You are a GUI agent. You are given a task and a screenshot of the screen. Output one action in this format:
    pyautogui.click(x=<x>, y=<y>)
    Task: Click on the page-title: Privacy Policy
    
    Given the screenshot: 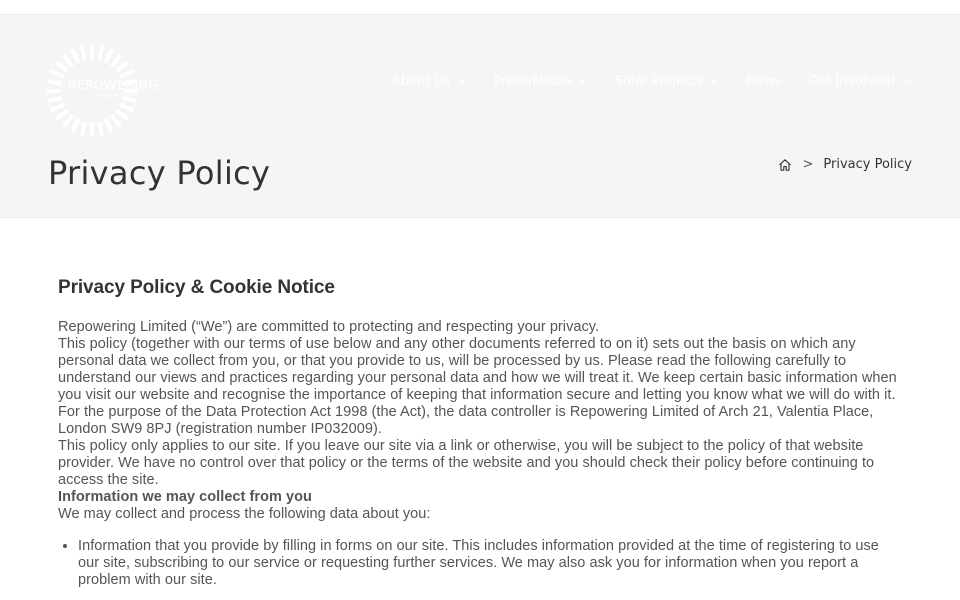 What is the action you would take?
    pyautogui.click(x=159, y=173)
    